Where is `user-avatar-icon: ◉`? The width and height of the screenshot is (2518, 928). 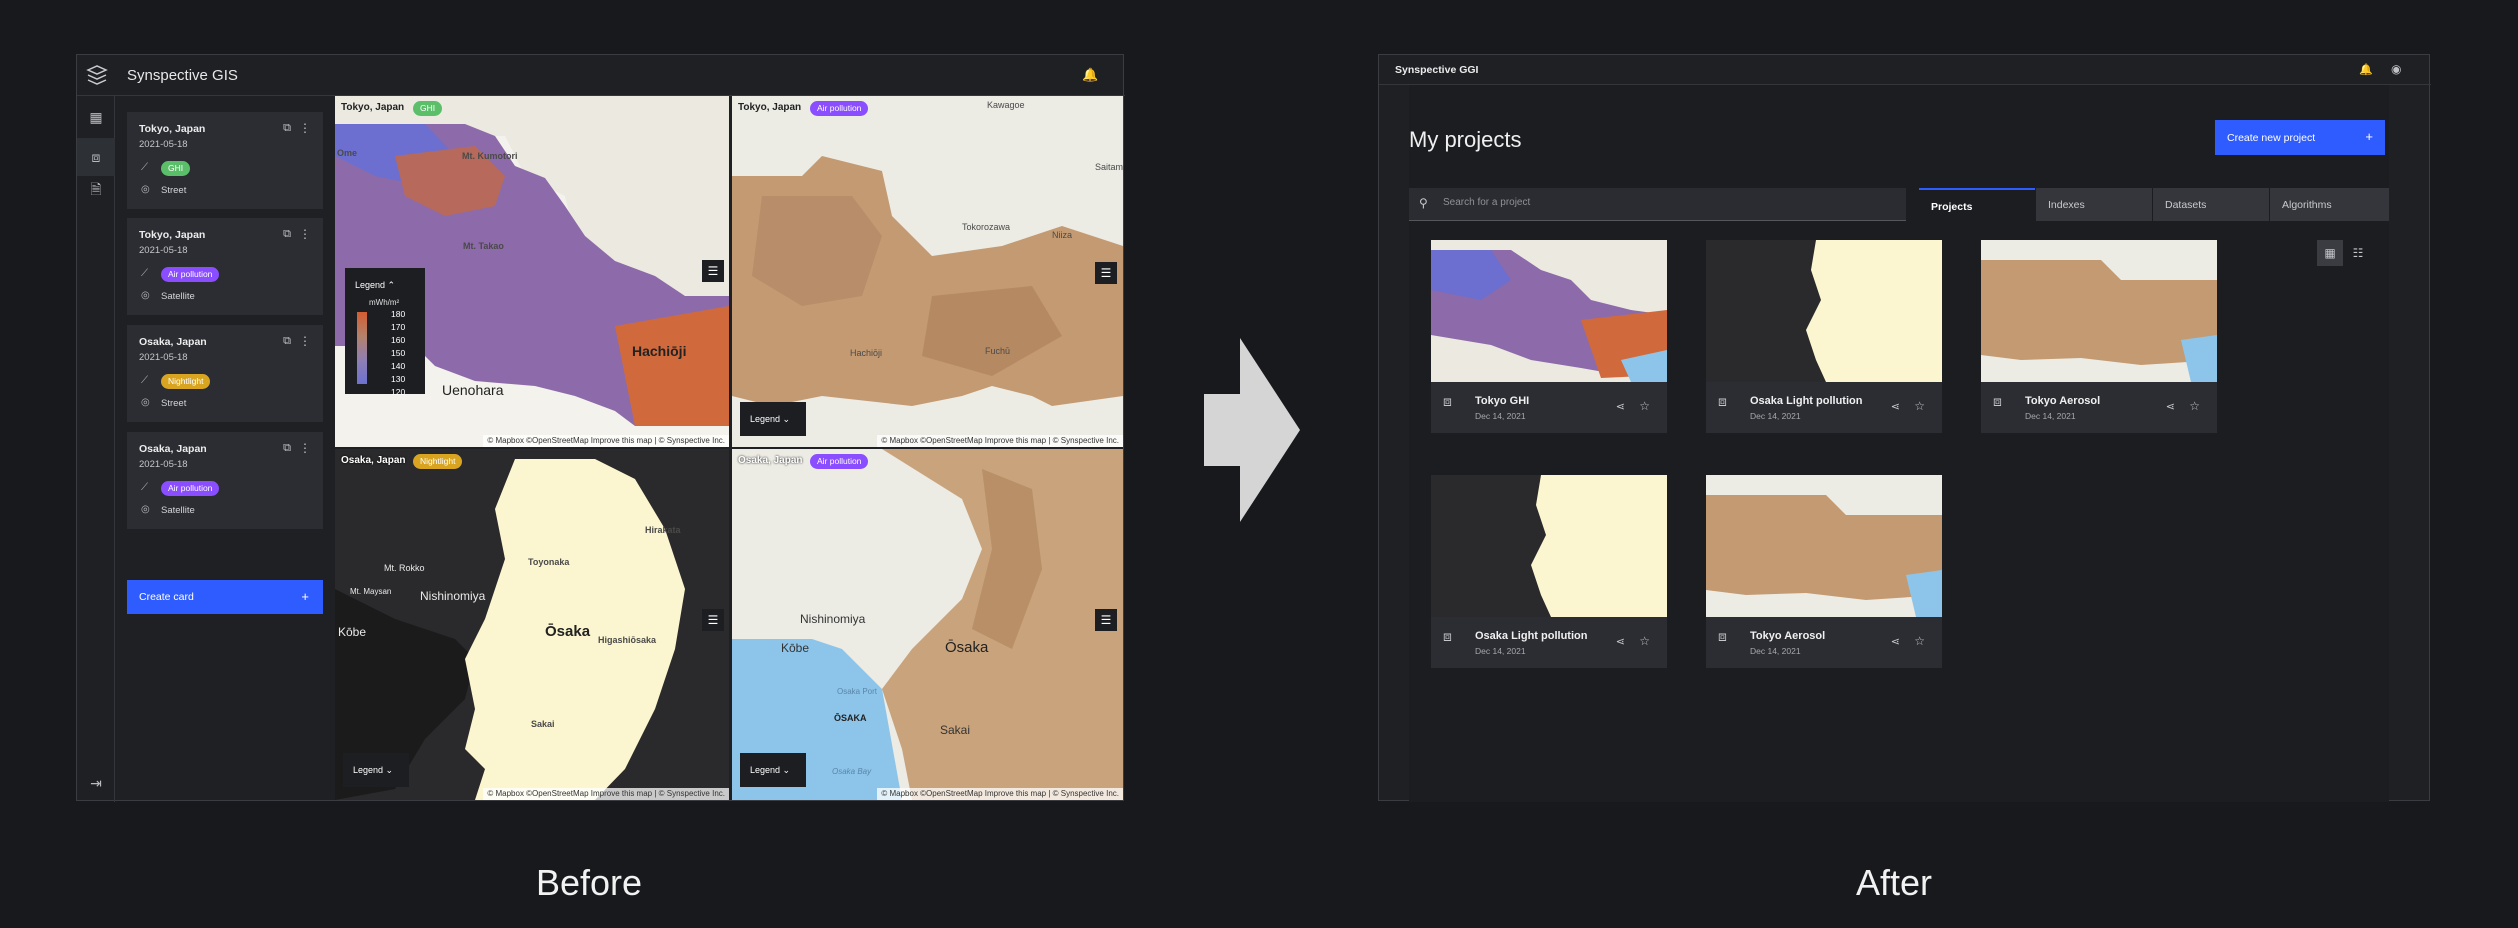 user-avatar-icon: ◉ is located at coordinates (2396, 69).